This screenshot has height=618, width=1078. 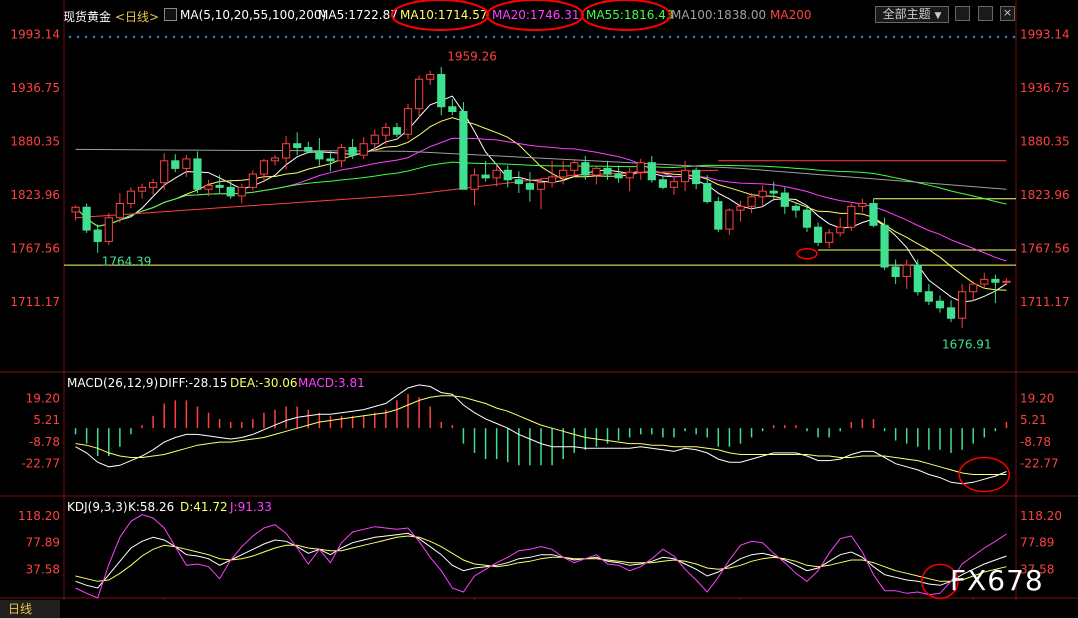 I want to click on y-tick-left: 1823.96, so click(x=35, y=195).